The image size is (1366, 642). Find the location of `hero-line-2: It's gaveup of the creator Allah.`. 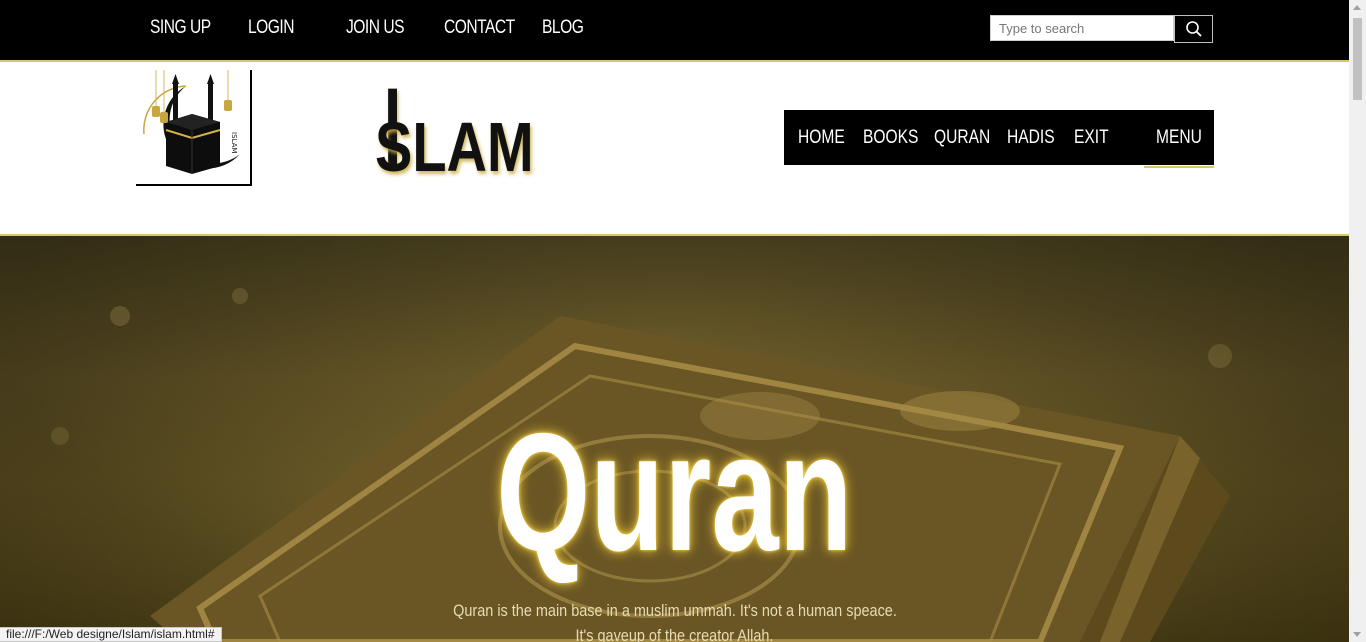

hero-line-2: It's gaveup of the creator Allah. is located at coordinates (674, 634).